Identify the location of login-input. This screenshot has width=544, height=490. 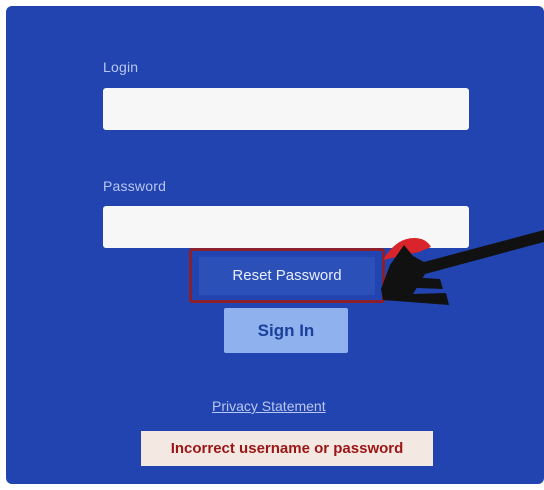
(286, 109).